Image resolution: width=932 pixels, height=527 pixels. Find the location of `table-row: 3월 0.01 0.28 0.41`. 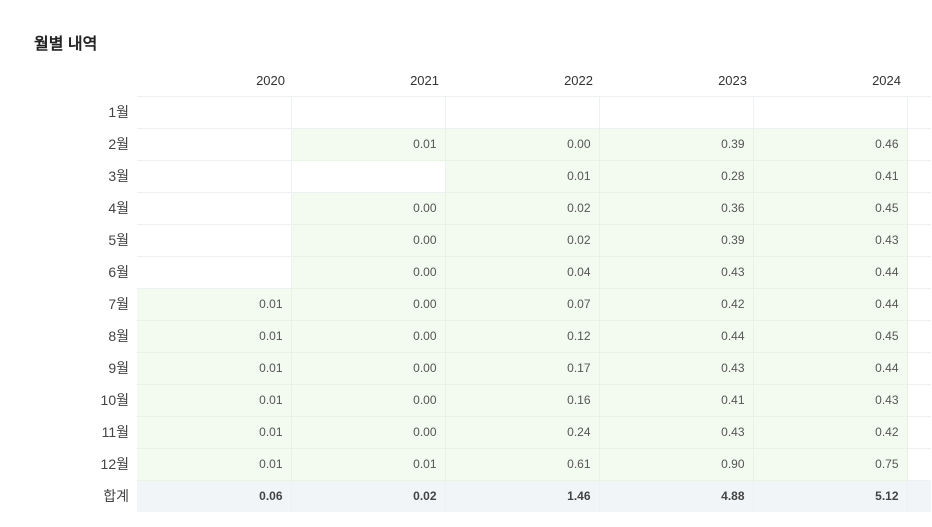

table-row: 3월 0.01 0.28 0.41 is located at coordinates (482, 176).